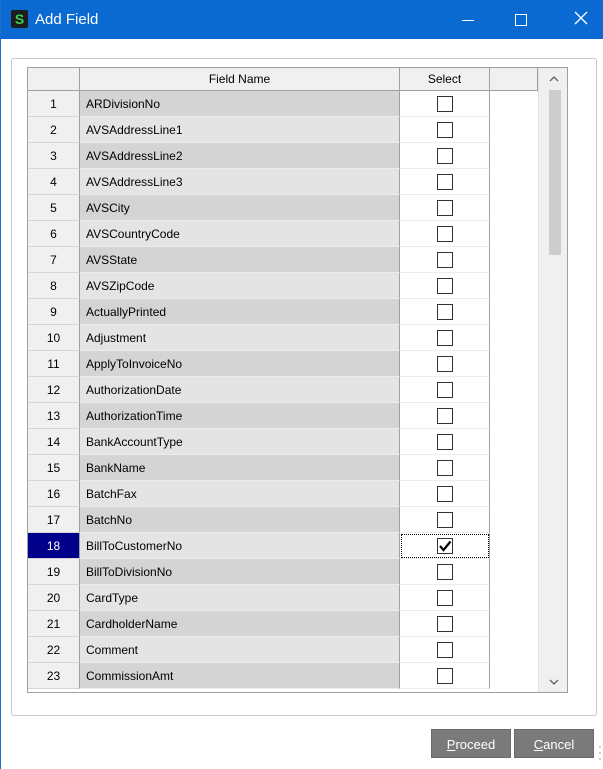  What do you see at coordinates (283, 156) in the screenshot?
I see `table-row: 3 AVSAddressLine2` at bounding box center [283, 156].